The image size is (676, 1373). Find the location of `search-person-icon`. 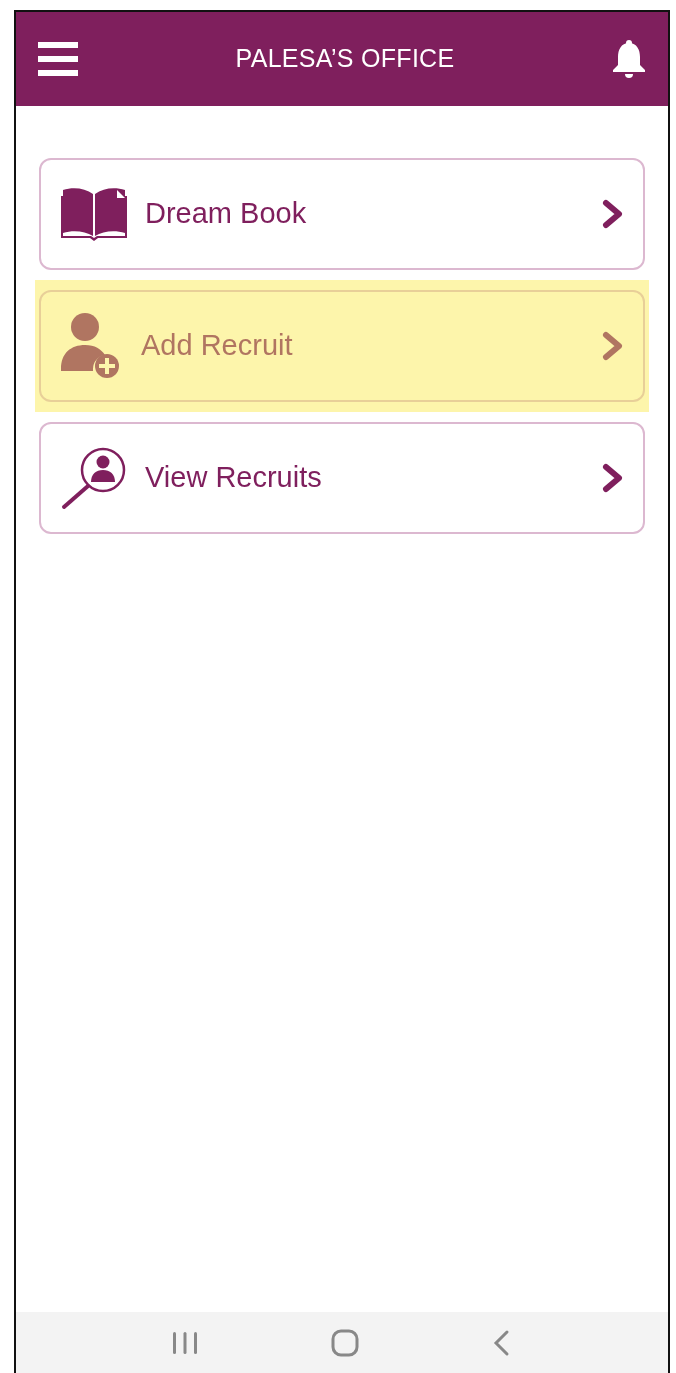

search-person-icon is located at coordinates (94, 478).